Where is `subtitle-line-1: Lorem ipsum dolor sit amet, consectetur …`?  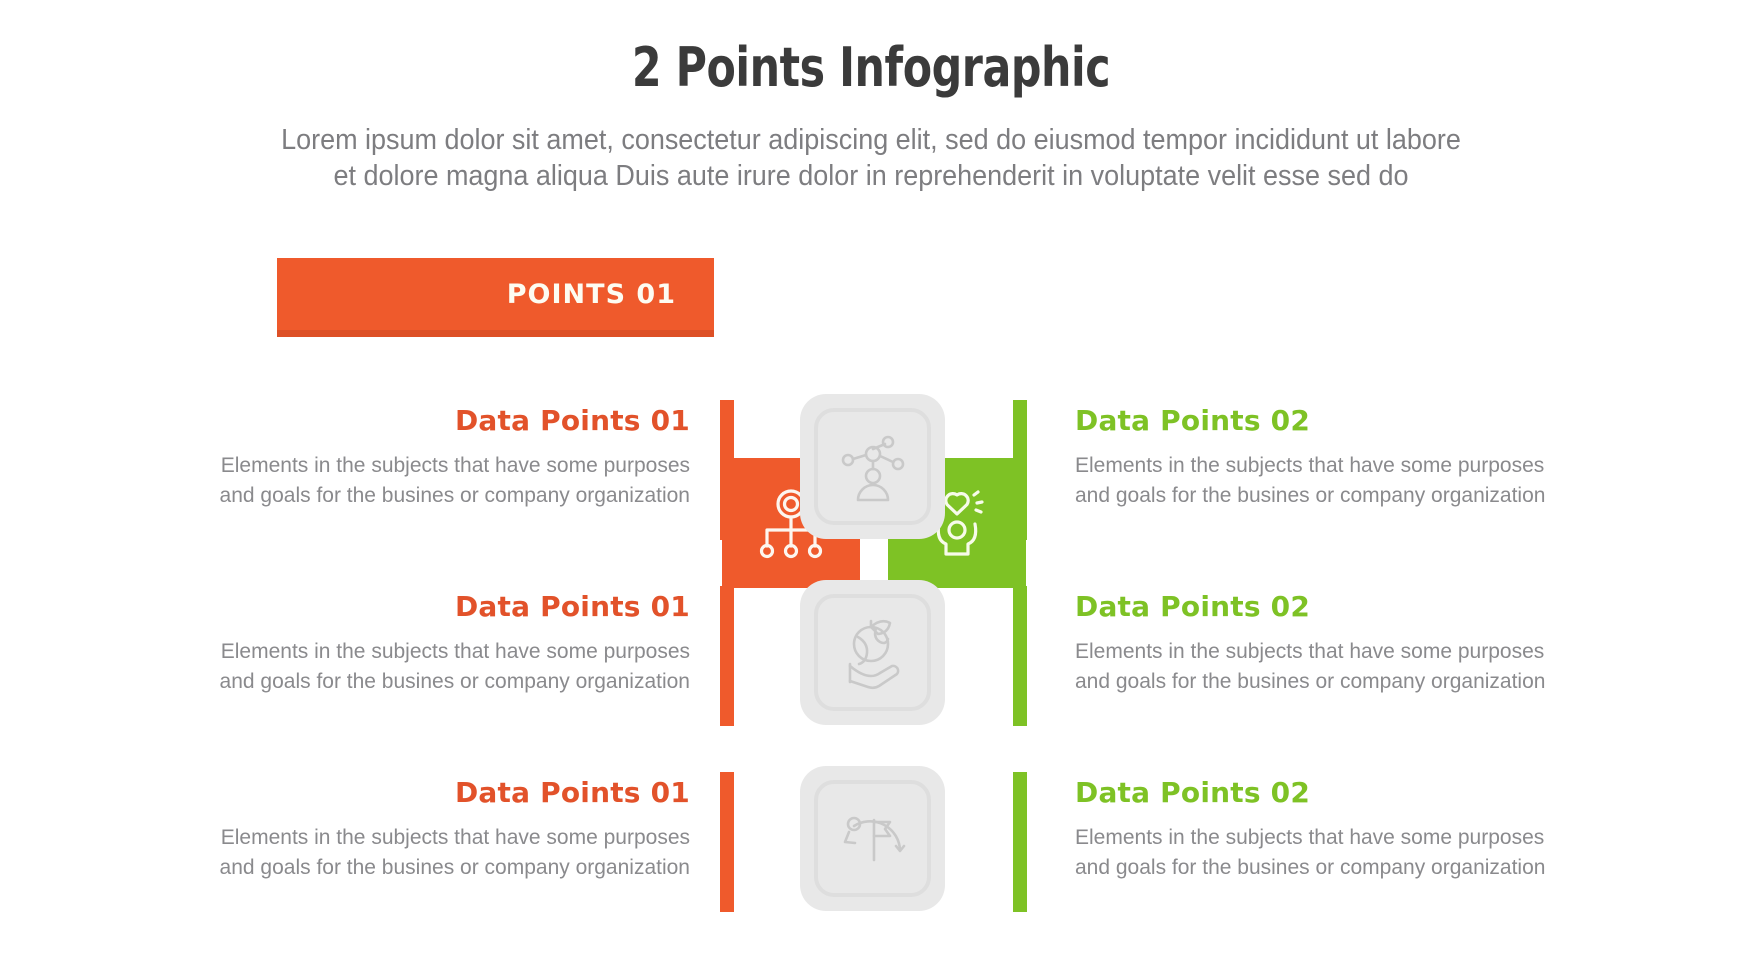
subtitle-line-1: Lorem ipsum dolor sit amet, consectetur … is located at coordinates (871, 140).